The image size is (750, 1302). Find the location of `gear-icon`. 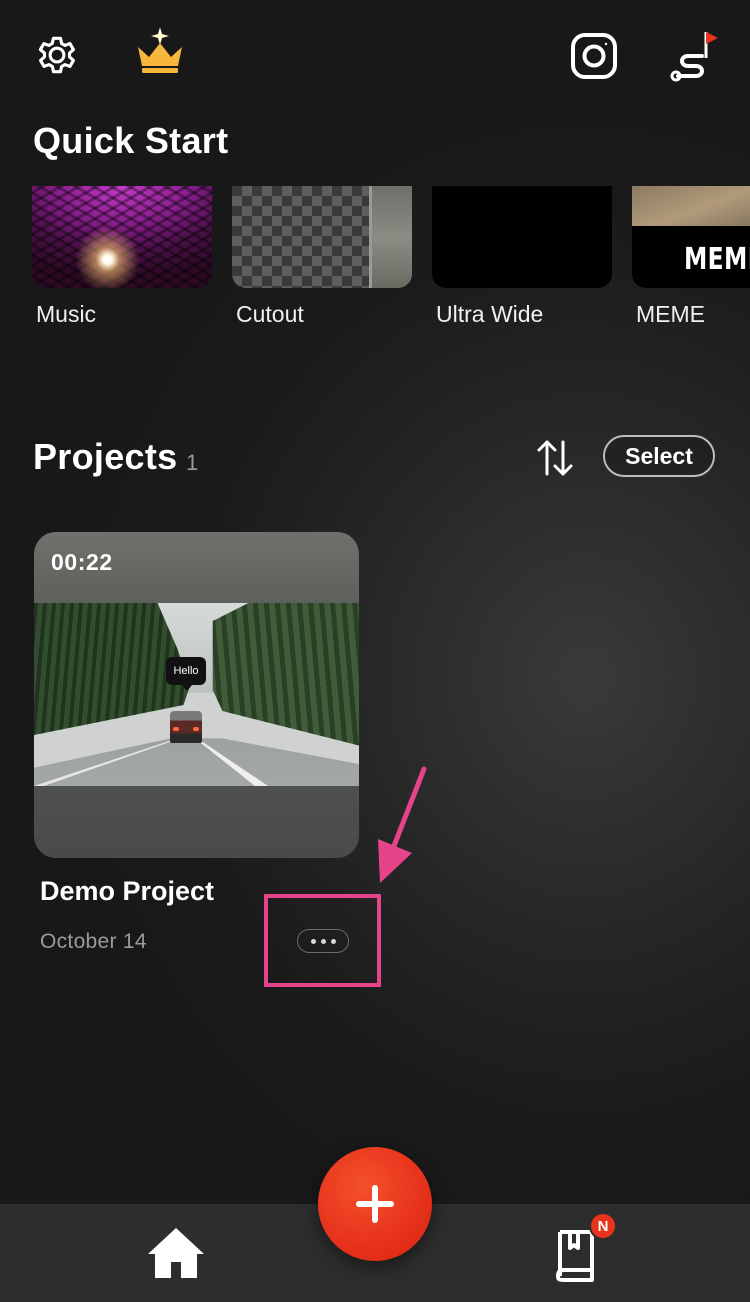

gear-icon is located at coordinates (57, 55).